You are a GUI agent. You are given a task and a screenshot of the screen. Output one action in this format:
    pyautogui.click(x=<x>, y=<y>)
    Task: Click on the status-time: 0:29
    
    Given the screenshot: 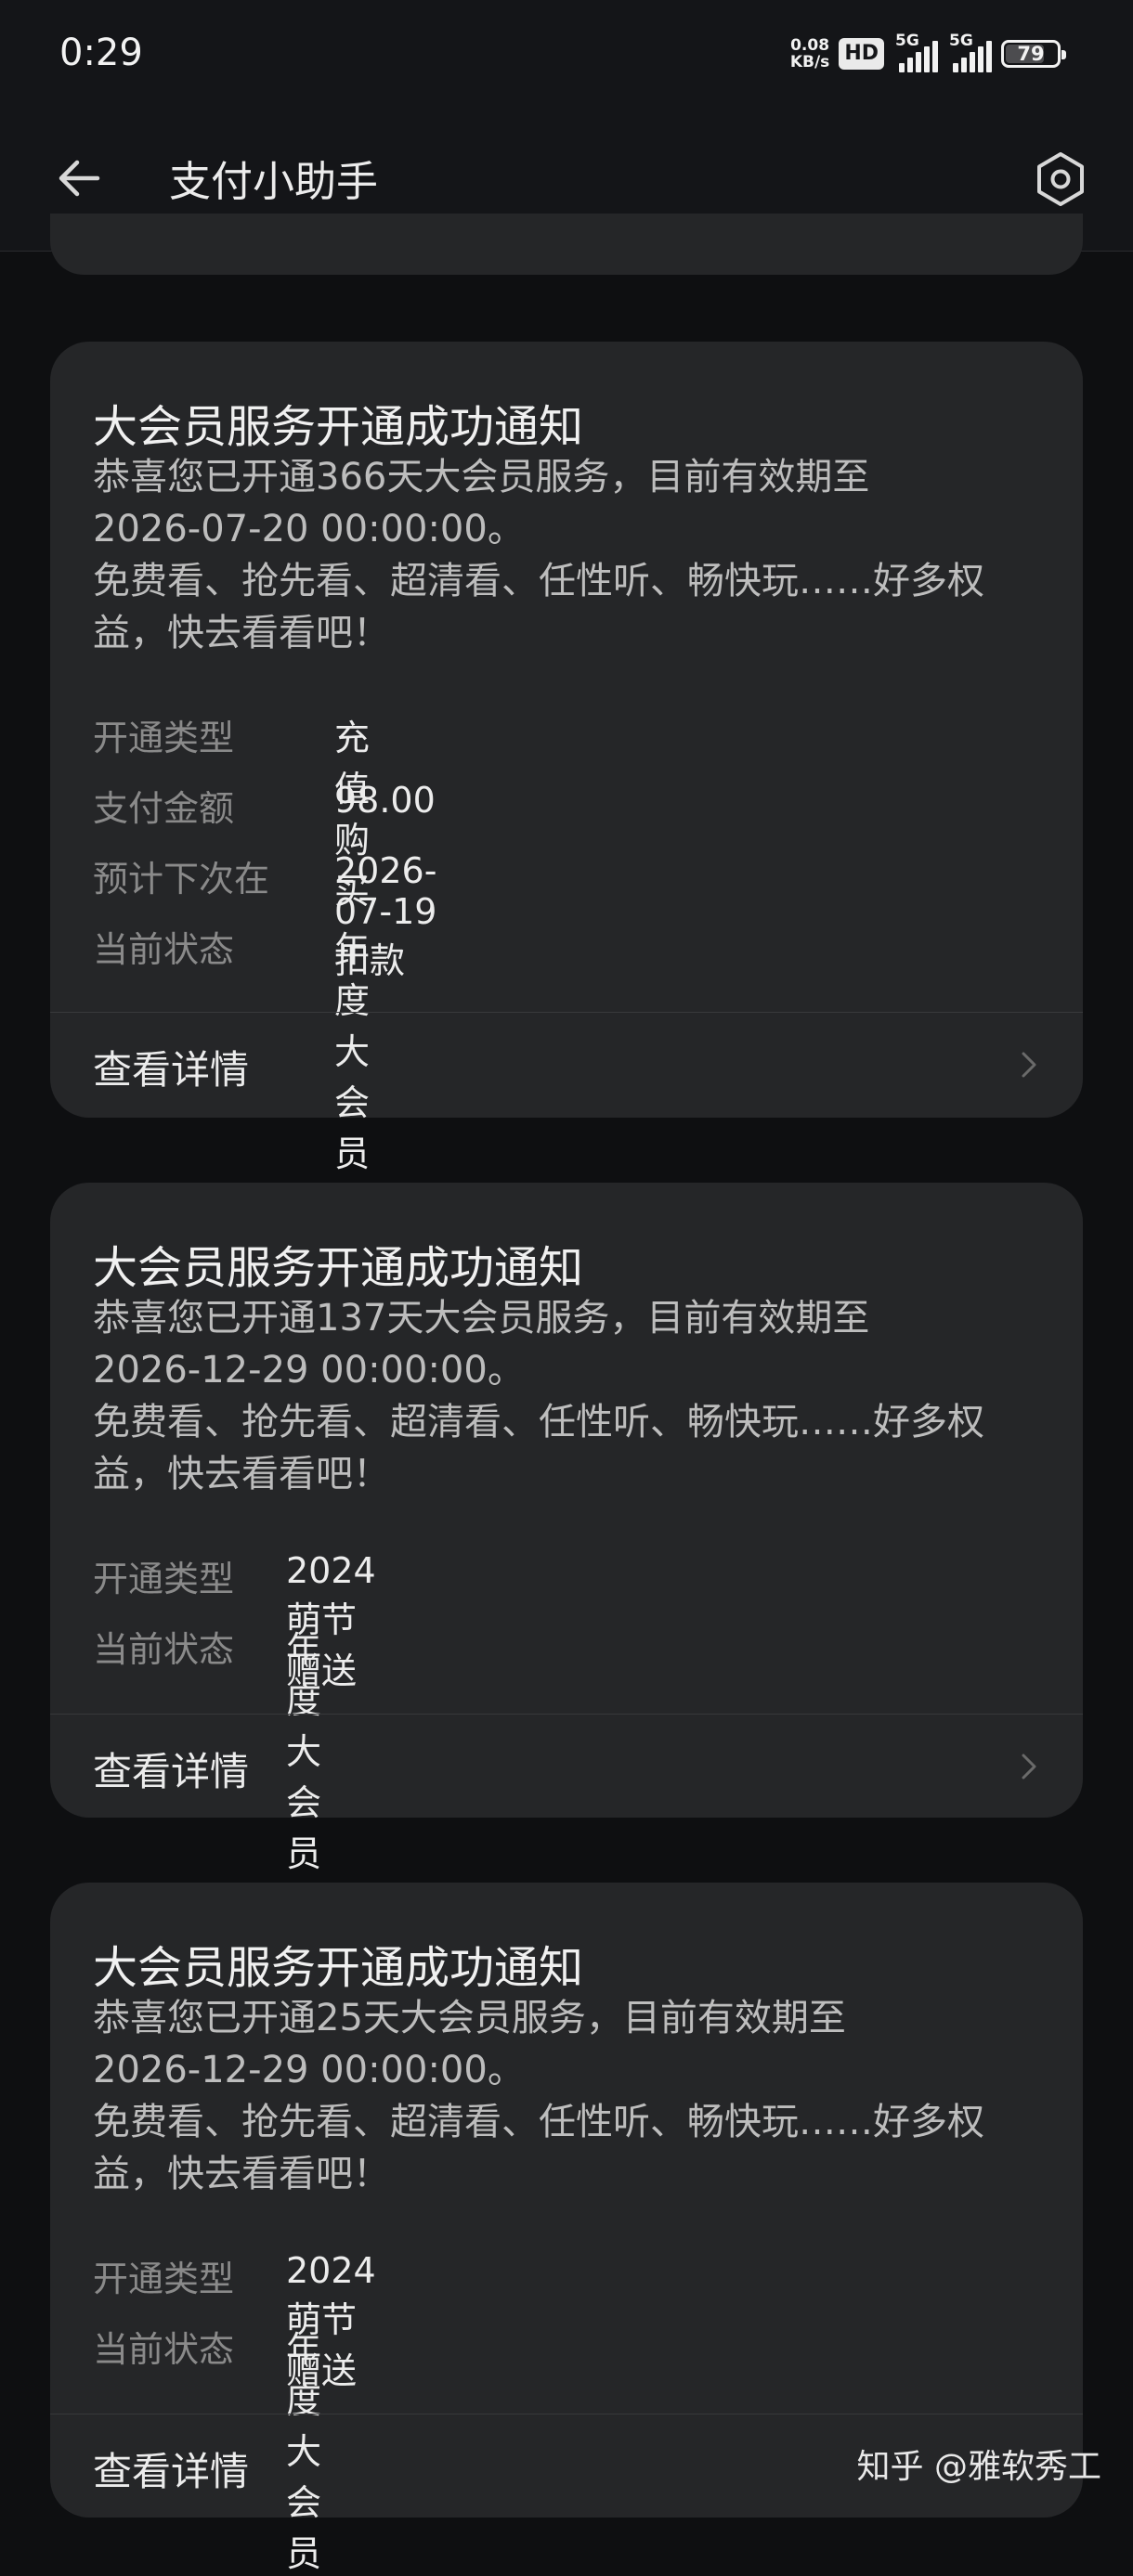 What is the action you would take?
    pyautogui.click(x=101, y=53)
    